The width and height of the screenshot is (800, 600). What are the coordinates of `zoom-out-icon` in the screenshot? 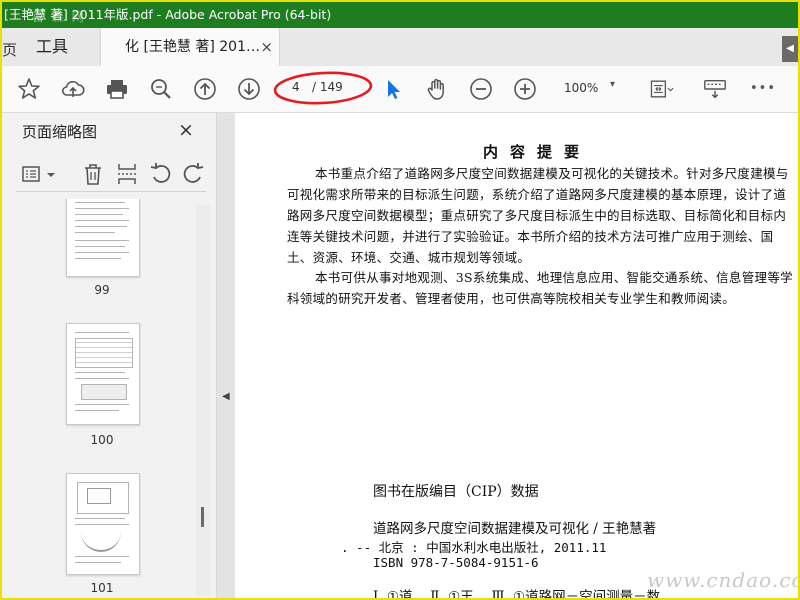 It's located at (481, 89).